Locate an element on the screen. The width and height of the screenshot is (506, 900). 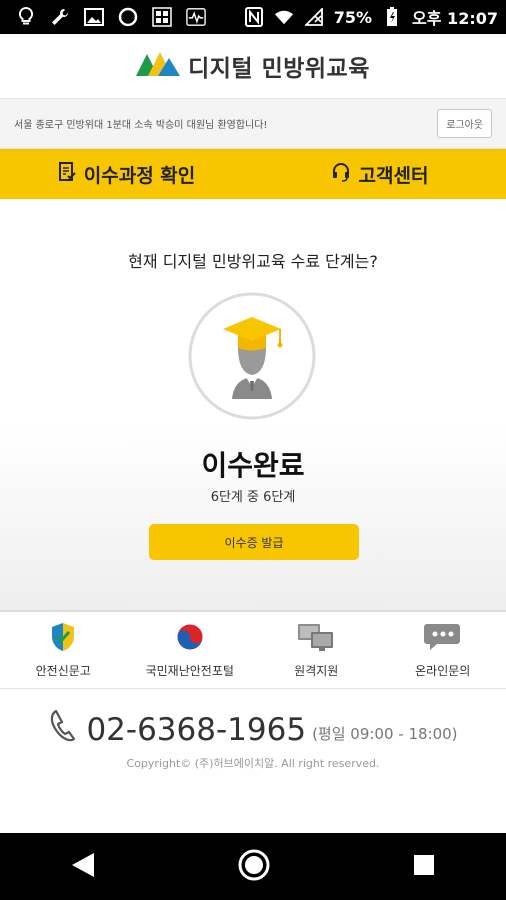
phone-number: 02-6368-1965 is located at coordinates (196, 730).